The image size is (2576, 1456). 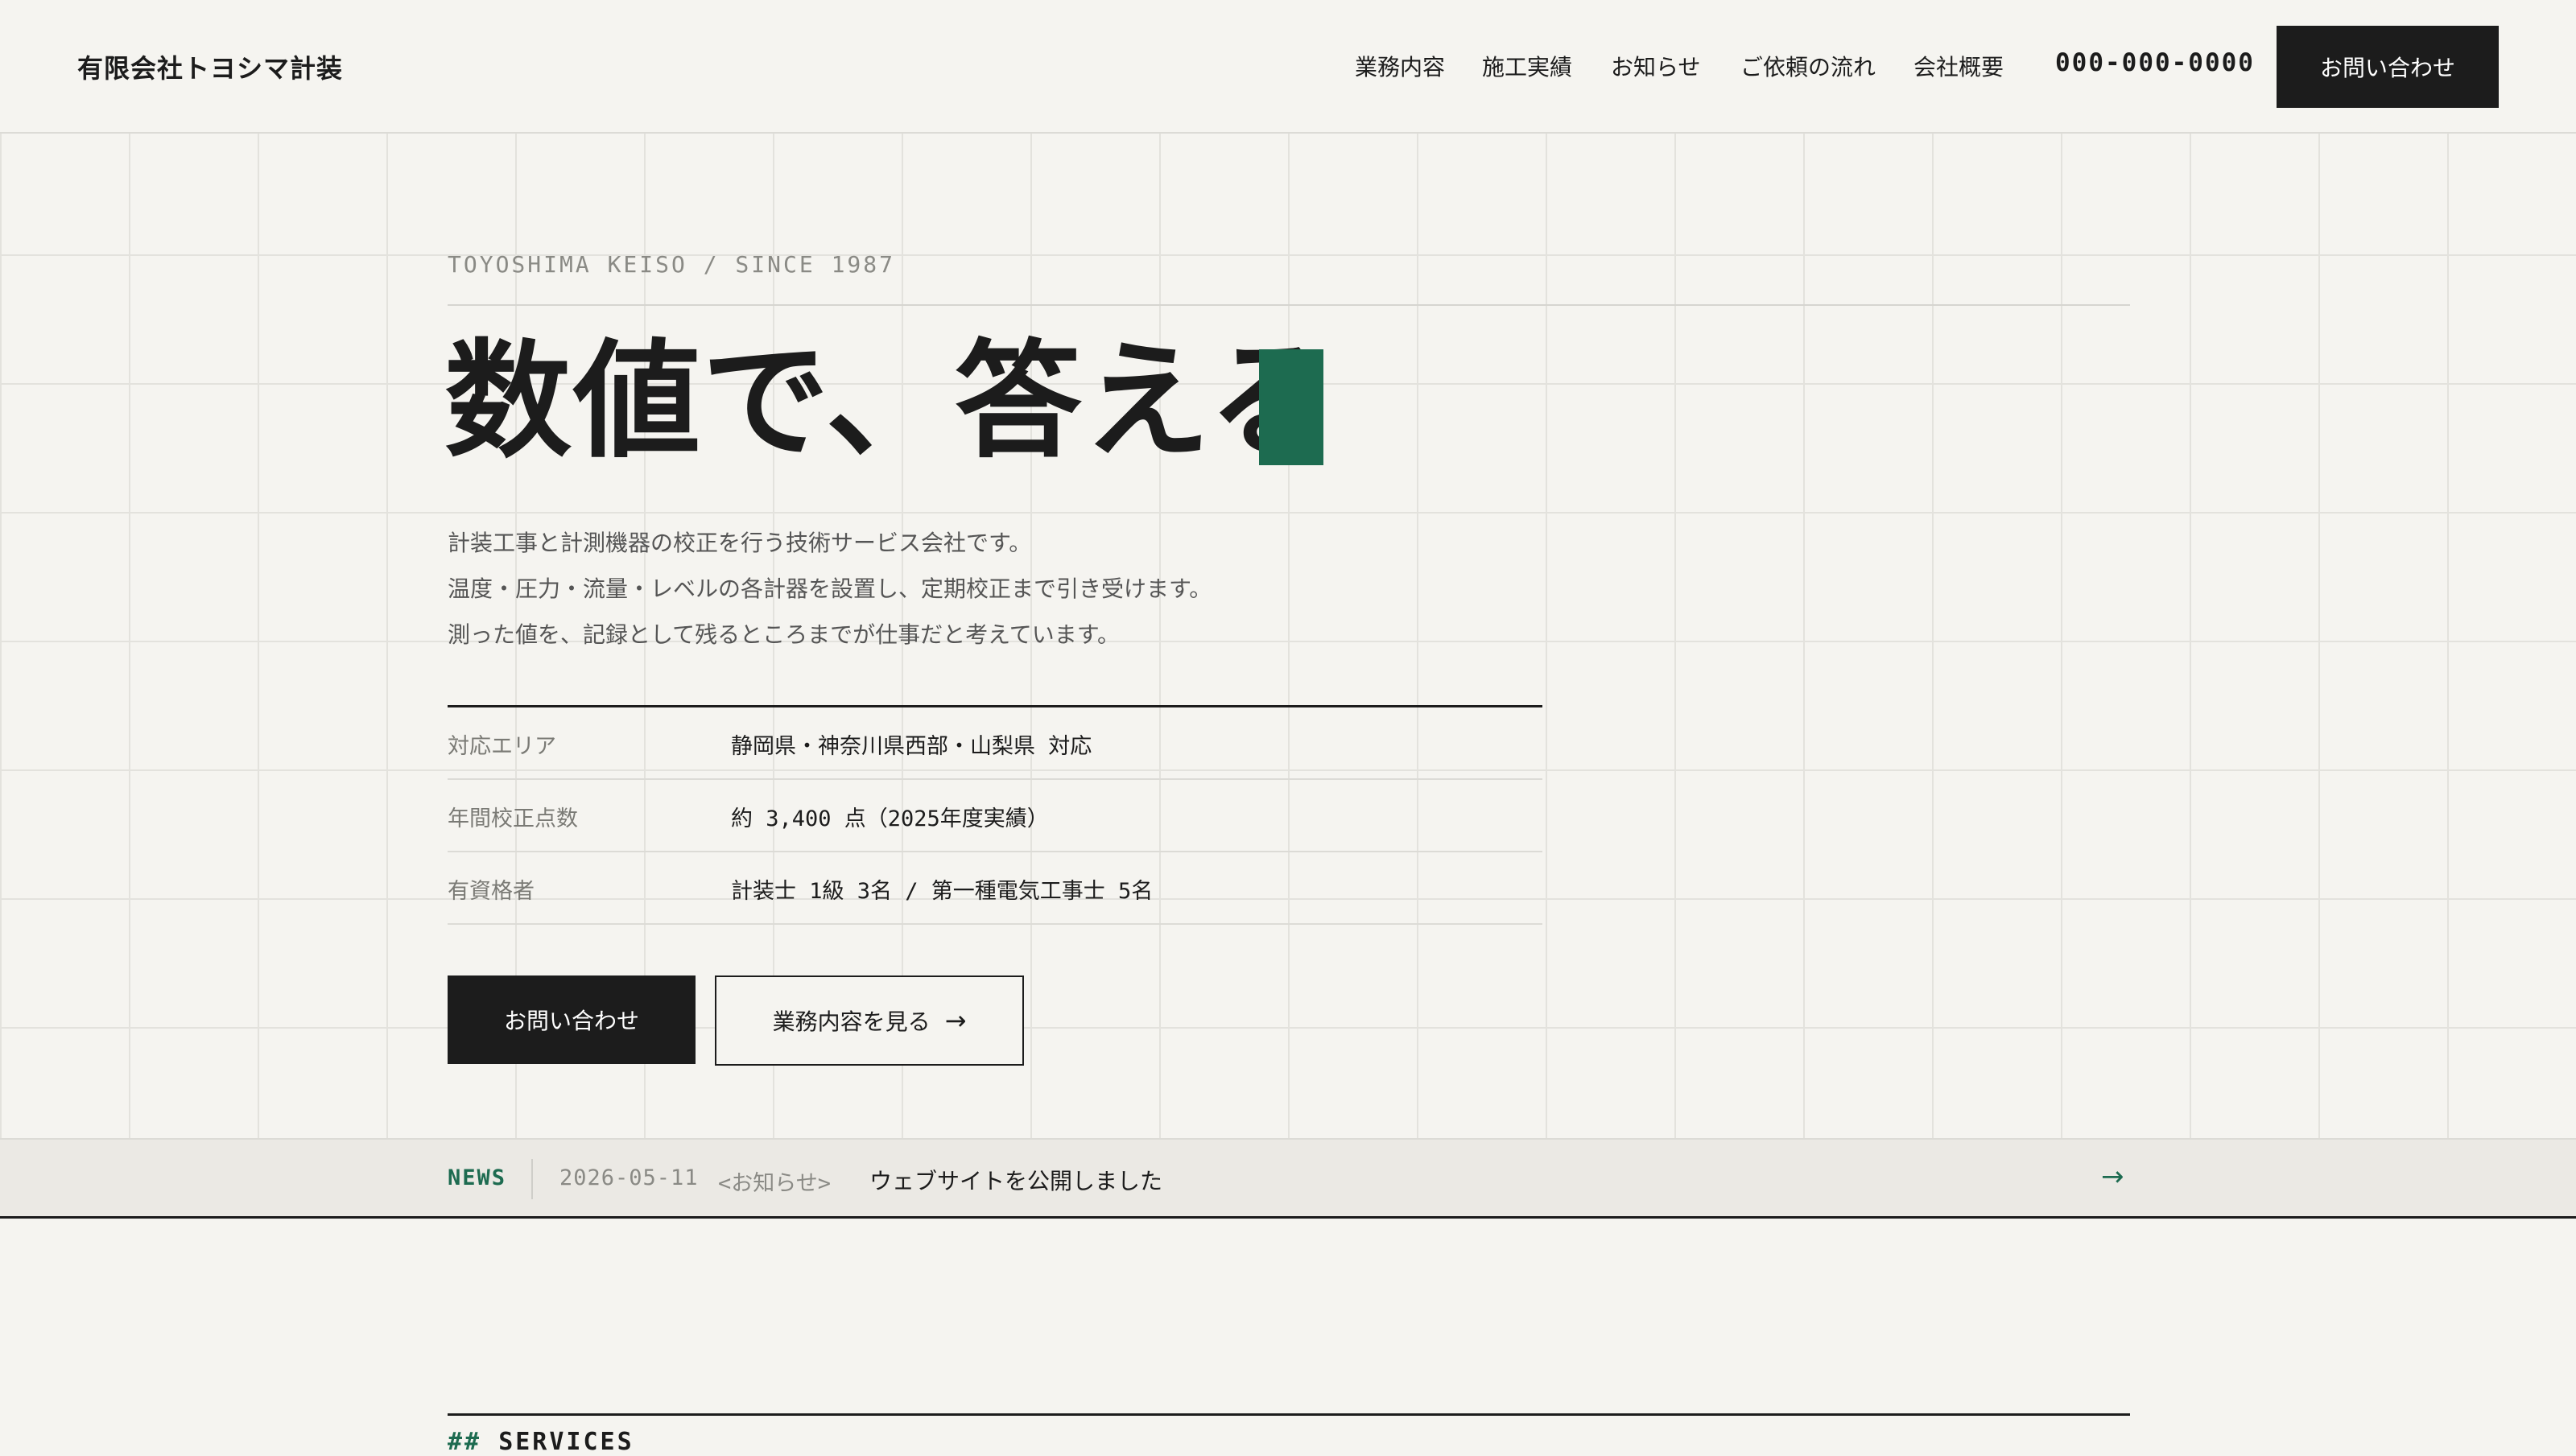 What do you see at coordinates (672, 264) in the screenshot?
I see `hero-eyebrow: TOYOSHIMA KEISO / SINCE 1987` at bounding box center [672, 264].